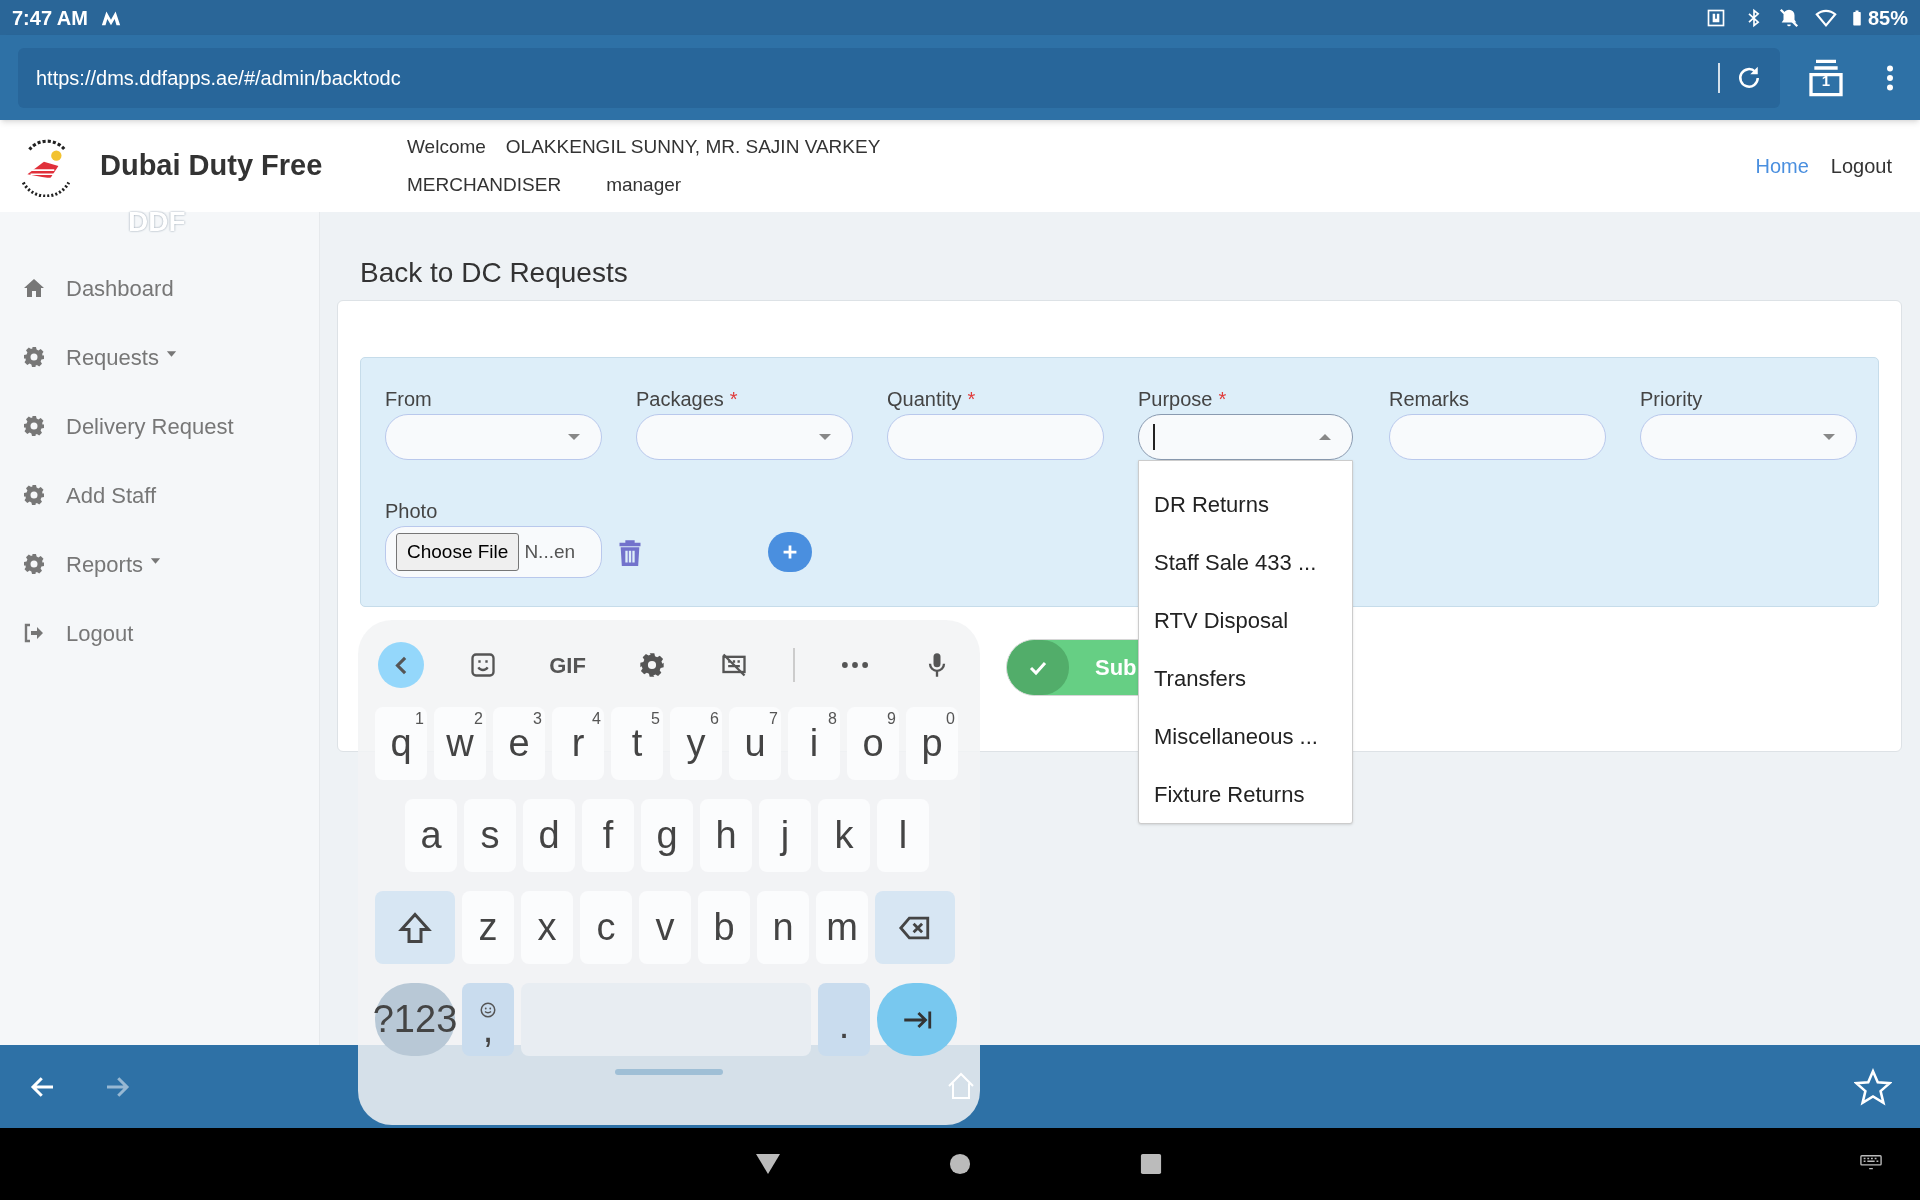  I want to click on dropdown-option: Fixture Returns, so click(1245, 794).